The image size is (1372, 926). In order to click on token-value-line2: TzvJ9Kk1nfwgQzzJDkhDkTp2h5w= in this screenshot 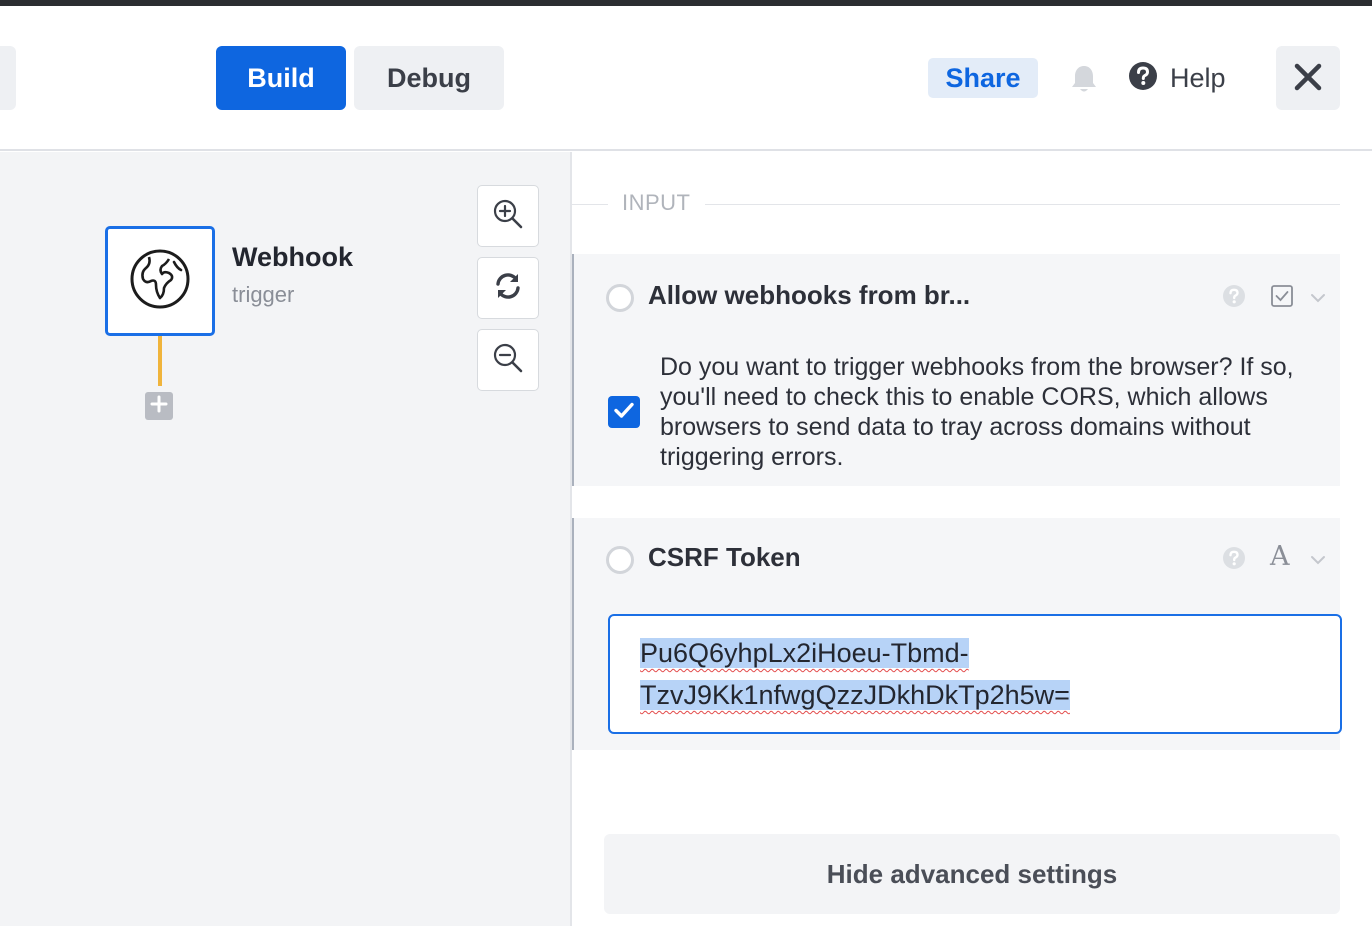, I will do `click(855, 695)`.